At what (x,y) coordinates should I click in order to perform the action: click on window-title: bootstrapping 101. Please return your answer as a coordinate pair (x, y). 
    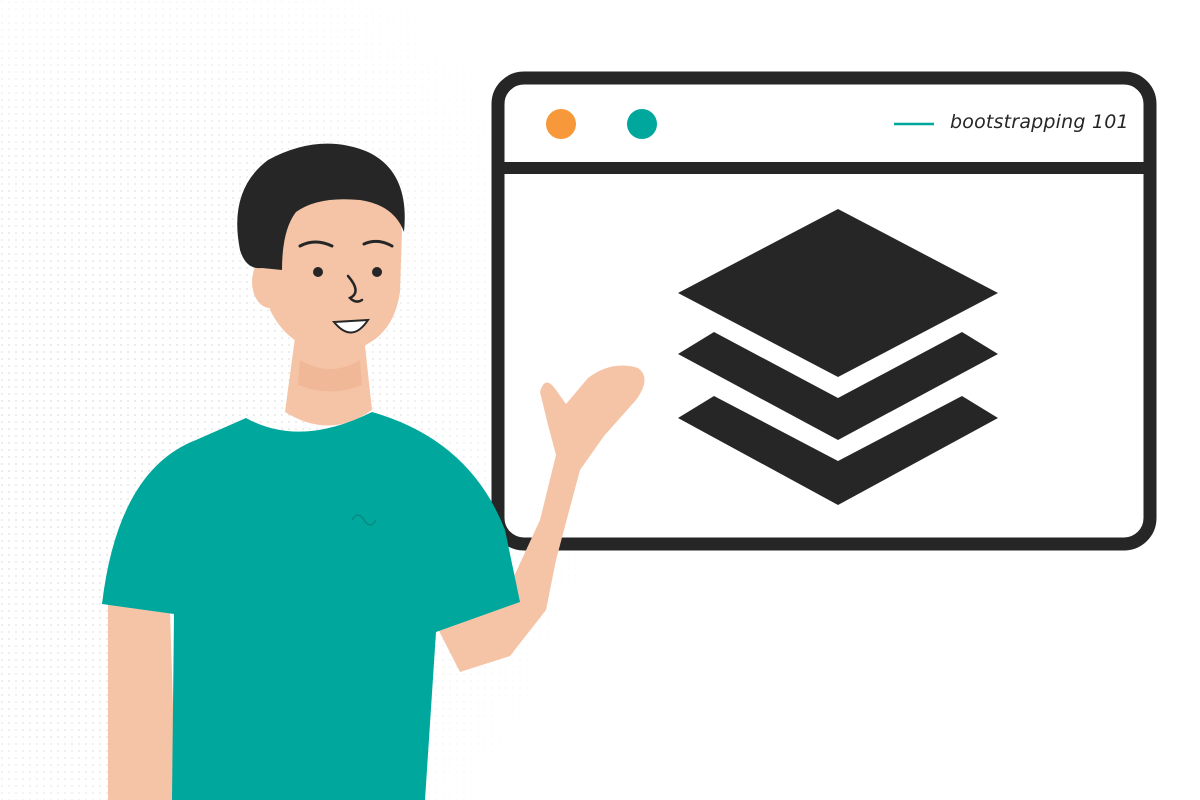
    Looking at the image, I should click on (1039, 122).